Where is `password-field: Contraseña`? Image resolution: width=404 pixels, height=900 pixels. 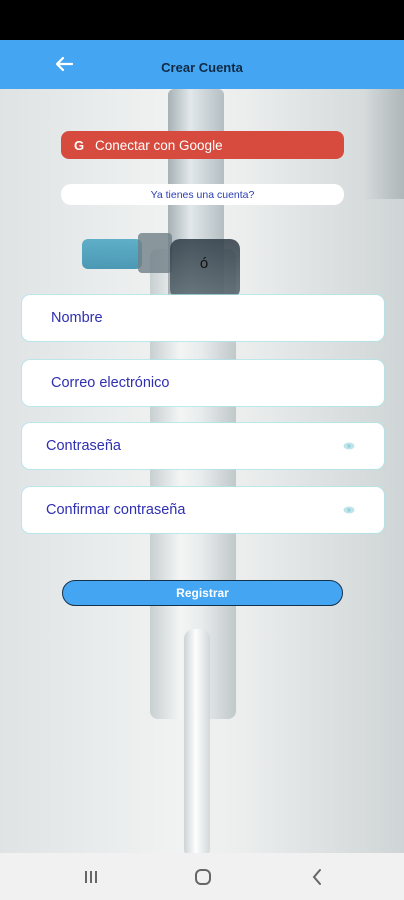 password-field: Contraseña is located at coordinates (203, 446).